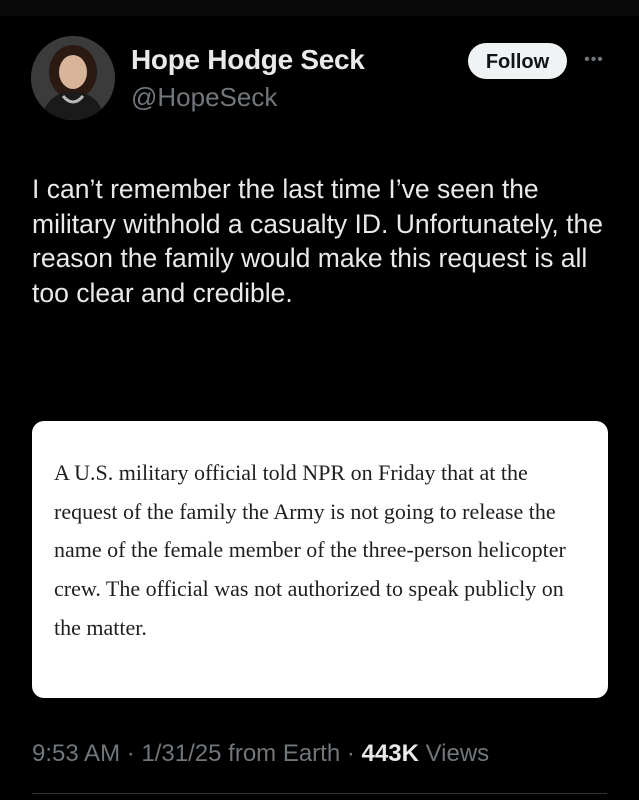  Describe the element at coordinates (457, 753) in the screenshot. I see `views-label: Views` at that location.